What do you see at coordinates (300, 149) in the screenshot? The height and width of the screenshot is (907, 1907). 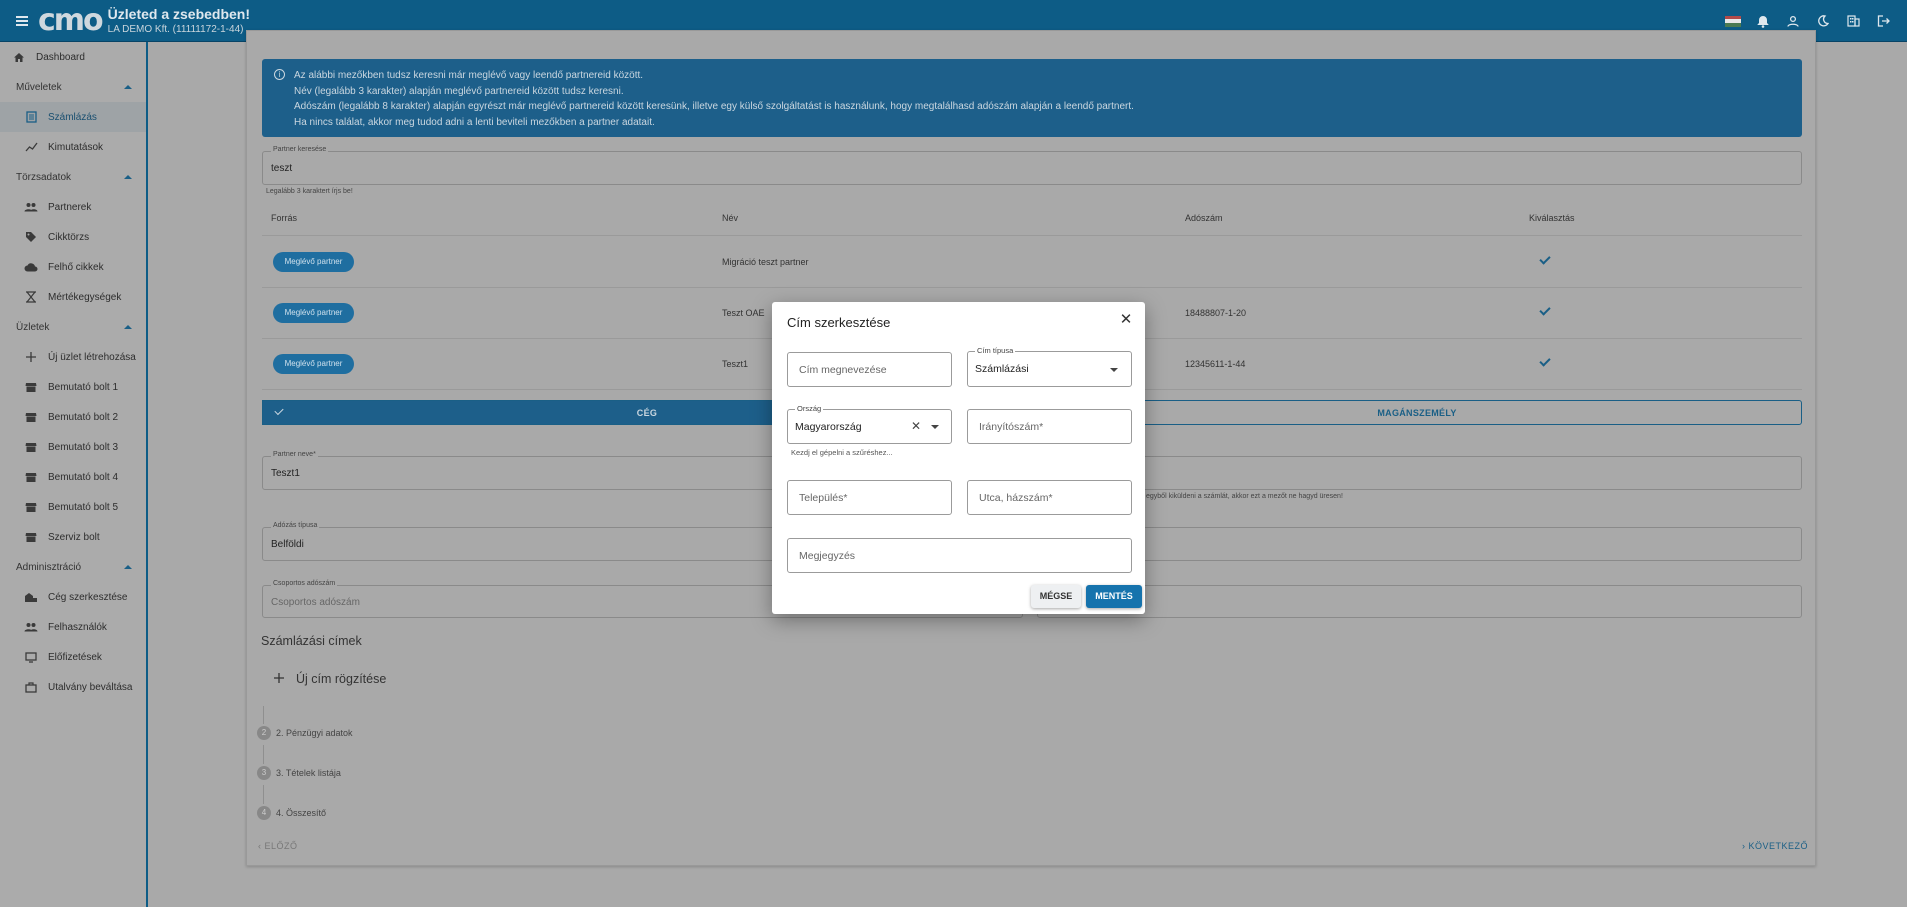 I see `field-label: Partner keresése` at bounding box center [300, 149].